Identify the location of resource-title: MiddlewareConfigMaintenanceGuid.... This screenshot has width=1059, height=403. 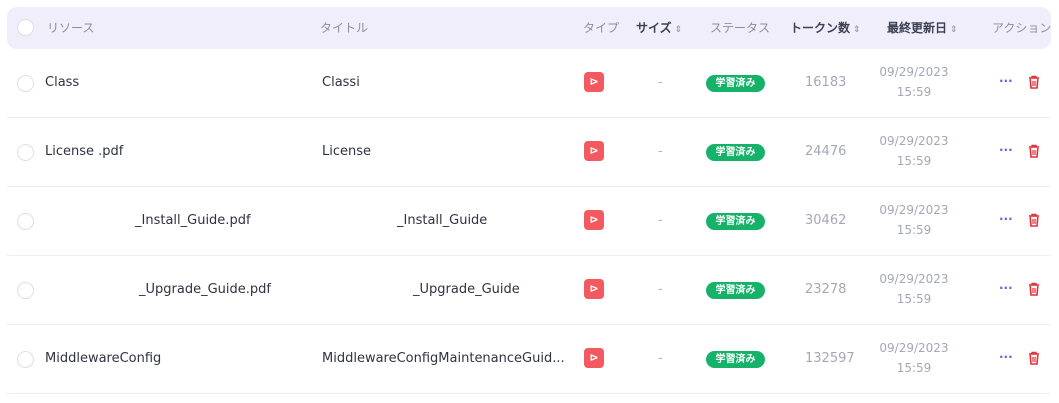
(443, 358).